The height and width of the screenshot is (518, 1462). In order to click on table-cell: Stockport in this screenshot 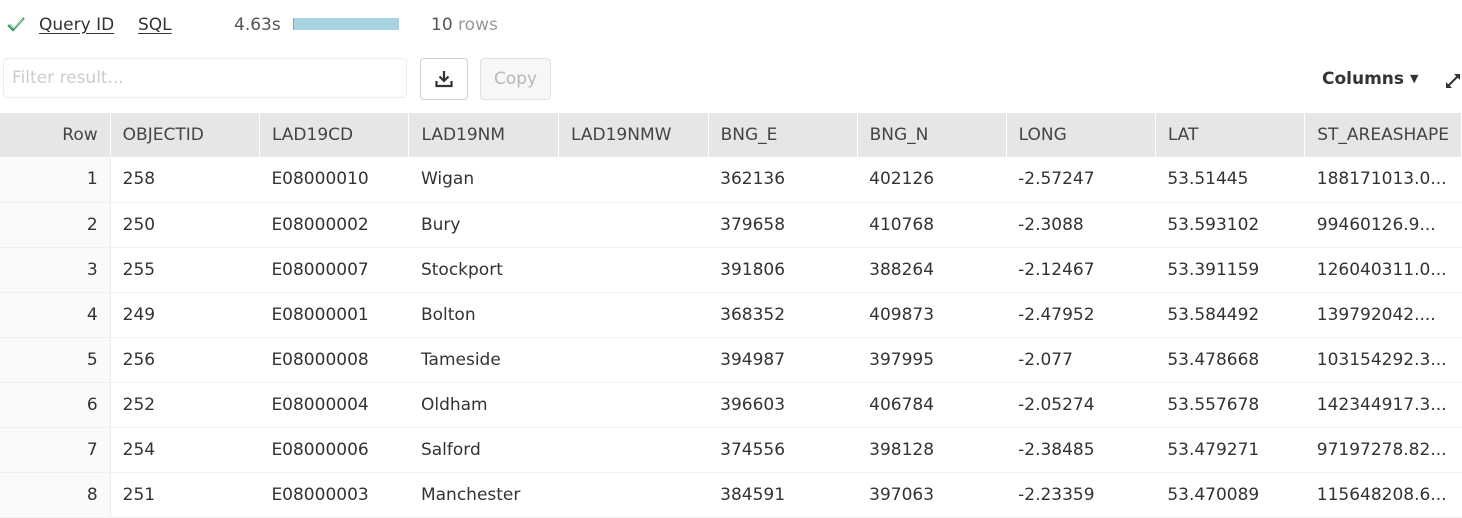, I will do `click(483, 270)`.